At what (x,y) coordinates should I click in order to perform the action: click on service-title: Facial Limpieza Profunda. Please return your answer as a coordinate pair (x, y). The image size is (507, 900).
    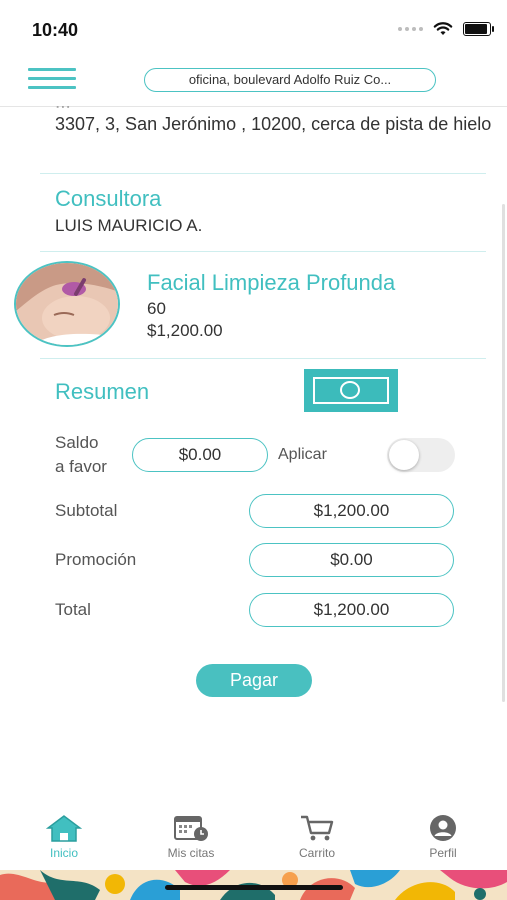
    Looking at the image, I should click on (271, 282).